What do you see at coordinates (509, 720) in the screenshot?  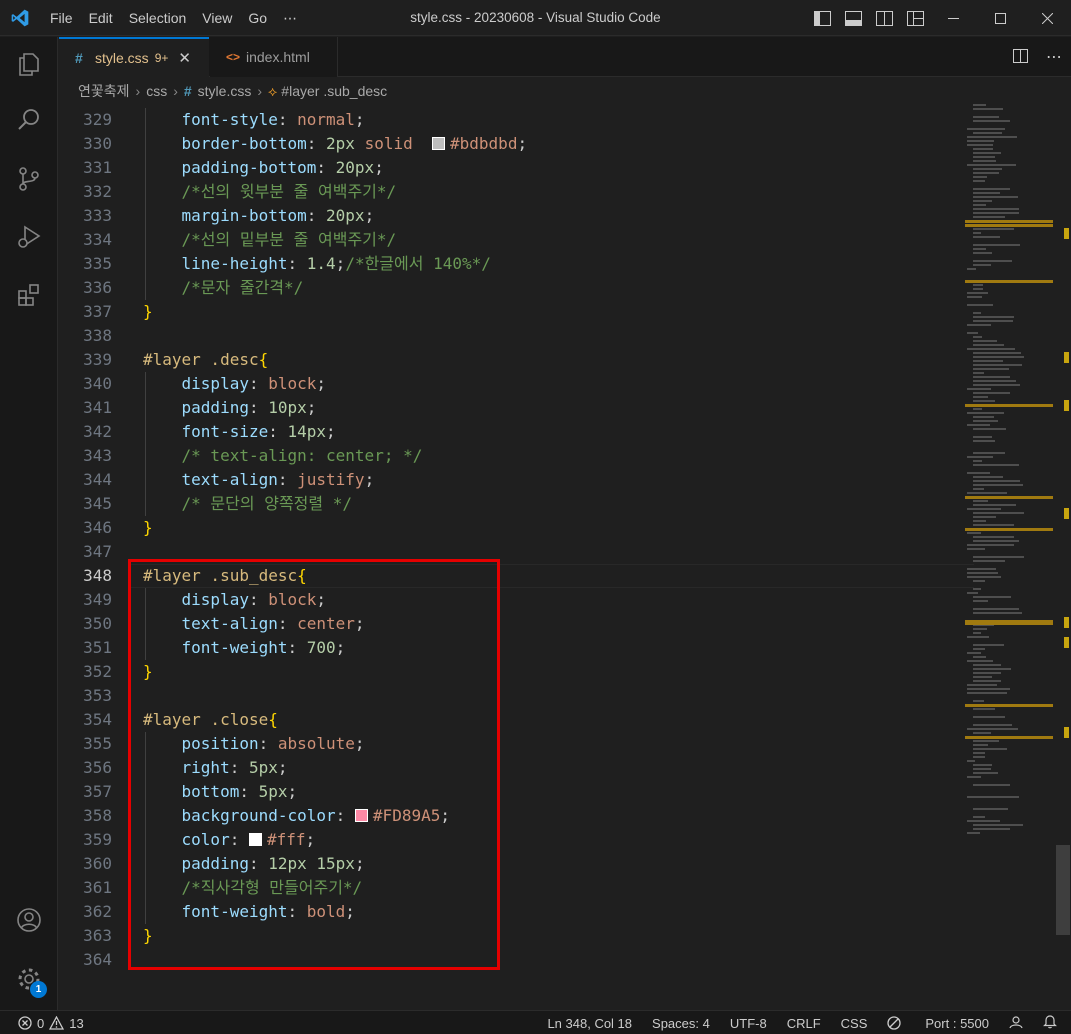 I see `code-line: 354 #layer .close{` at bounding box center [509, 720].